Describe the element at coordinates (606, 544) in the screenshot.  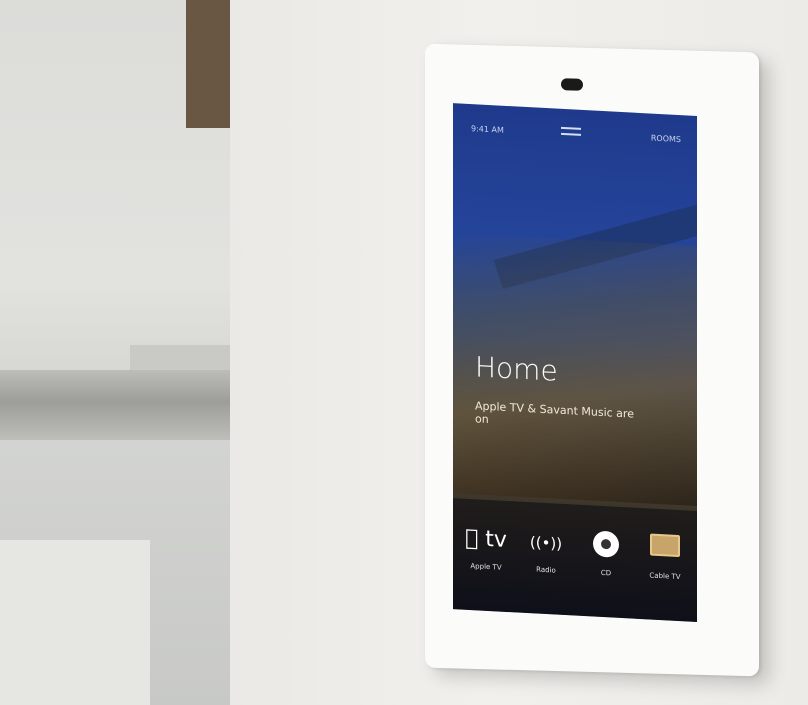
I see `cd-icon` at that location.